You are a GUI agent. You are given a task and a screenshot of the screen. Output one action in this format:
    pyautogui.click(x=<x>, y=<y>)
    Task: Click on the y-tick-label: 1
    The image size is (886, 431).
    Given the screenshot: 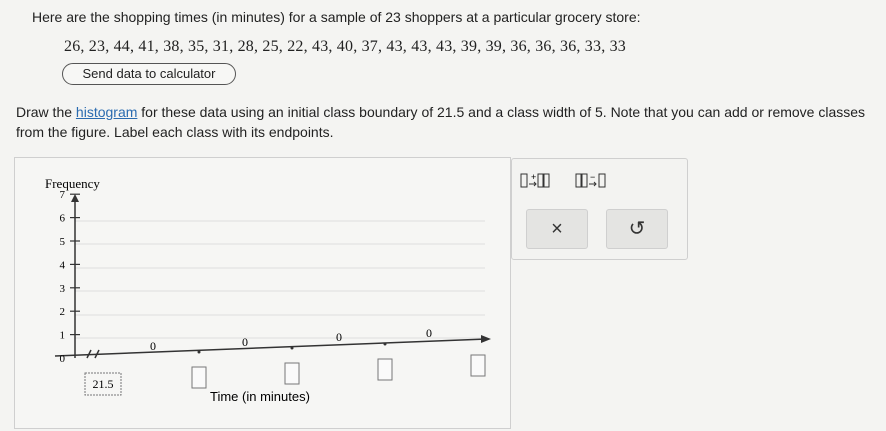 What is the action you would take?
    pyautogui.click(x=63, y=336)
    